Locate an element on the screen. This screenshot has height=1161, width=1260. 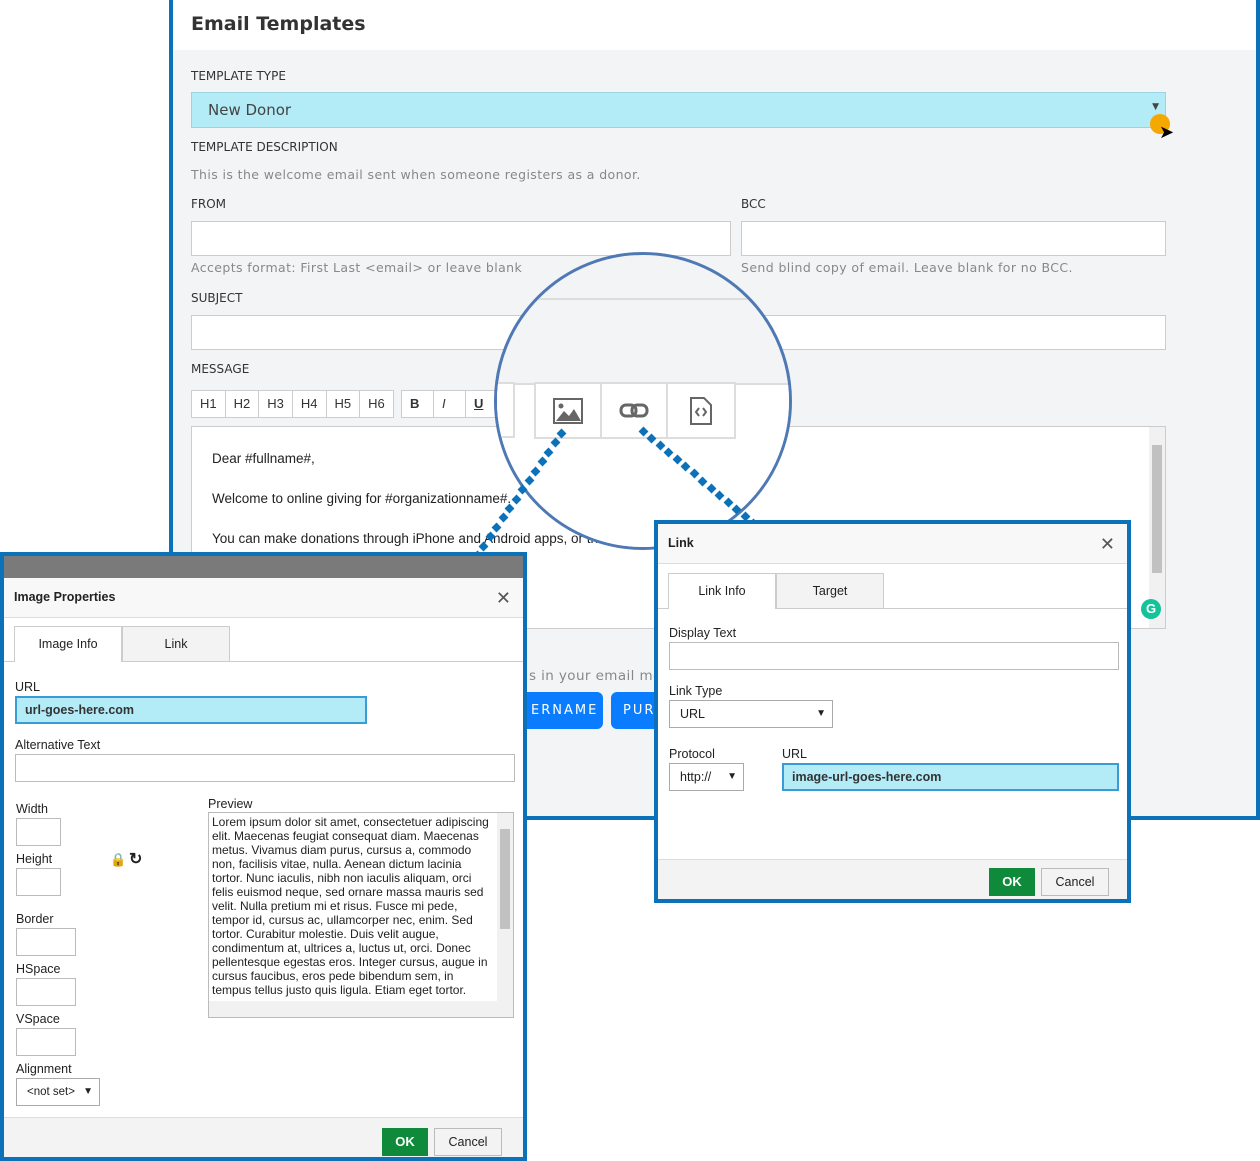
link-button is located at coordinates (635, 410).